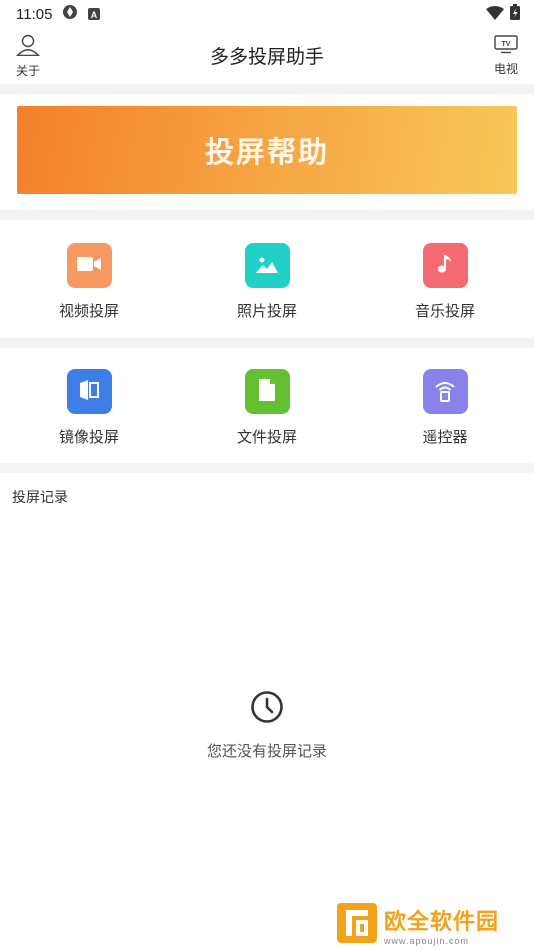 The height and width of the screenshot is (950, 534). Describe the element at coordinates (266, 751) in the screenshot. I see `empty-records-text: 您还没有投屏记录` at that location.